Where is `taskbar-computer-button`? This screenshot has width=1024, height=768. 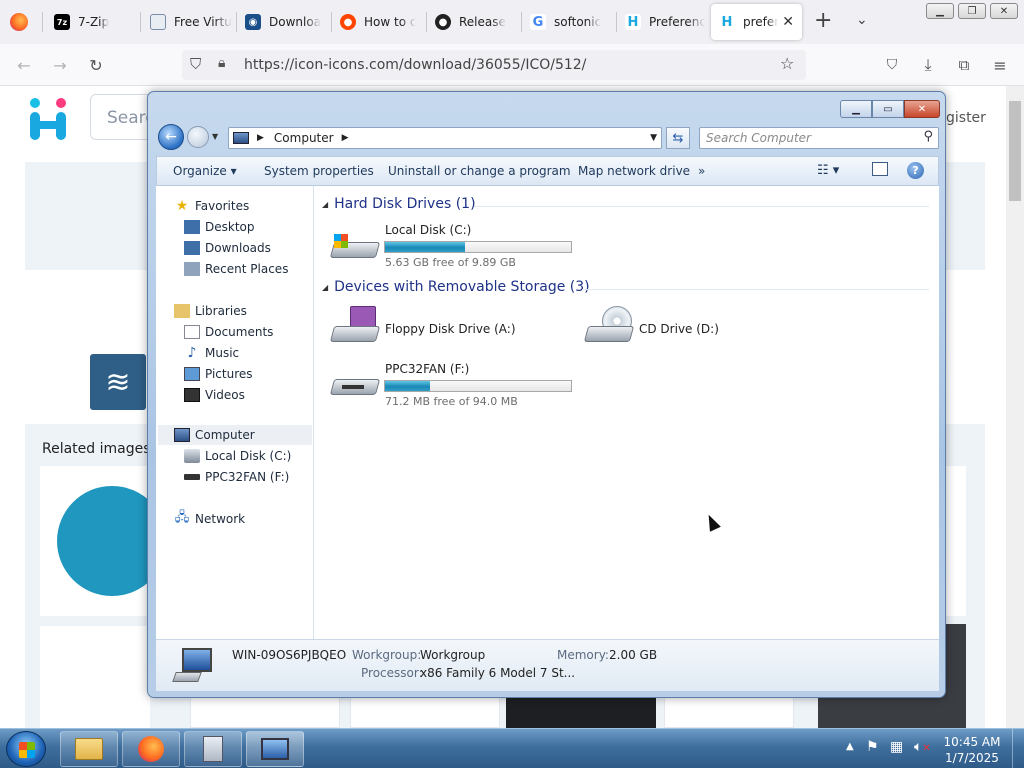 taskbar-computer-button is located at coordinates (275, 749).